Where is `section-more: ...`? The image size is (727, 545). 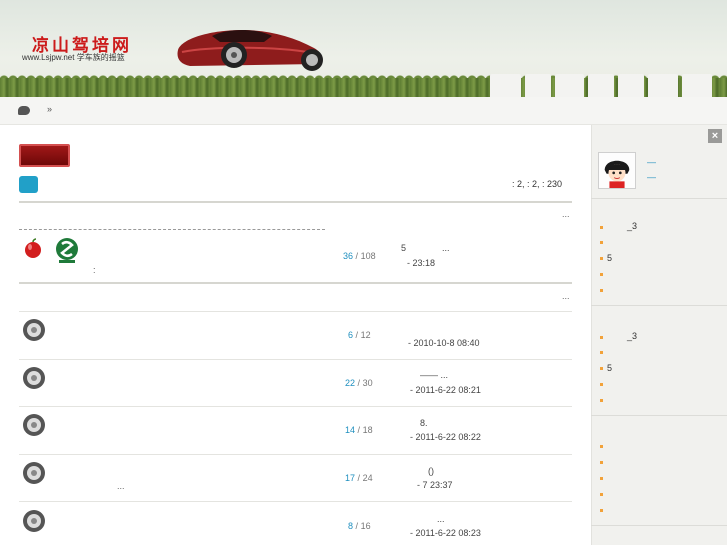
section-more: ... is located at coordinates (566, 214).